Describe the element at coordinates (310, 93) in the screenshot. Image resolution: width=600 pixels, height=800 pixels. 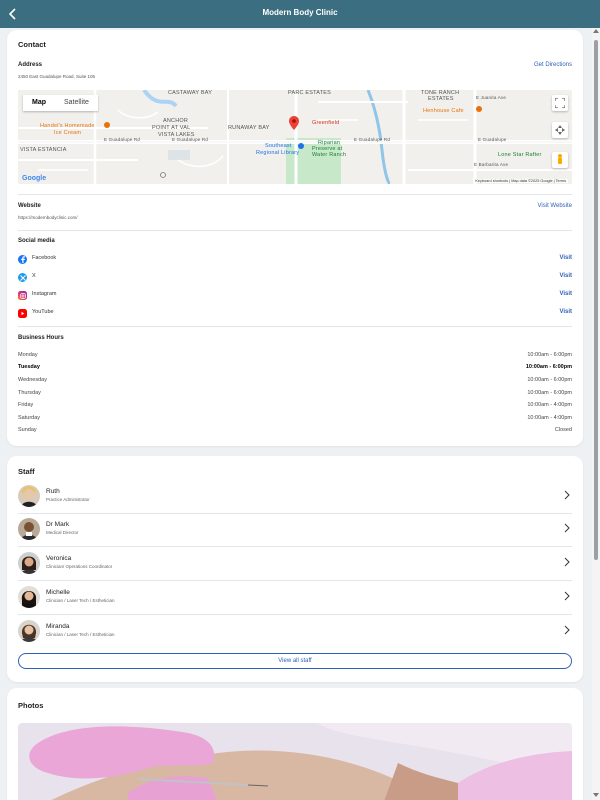
I see `map-label: PARC ESTATES` at that location.